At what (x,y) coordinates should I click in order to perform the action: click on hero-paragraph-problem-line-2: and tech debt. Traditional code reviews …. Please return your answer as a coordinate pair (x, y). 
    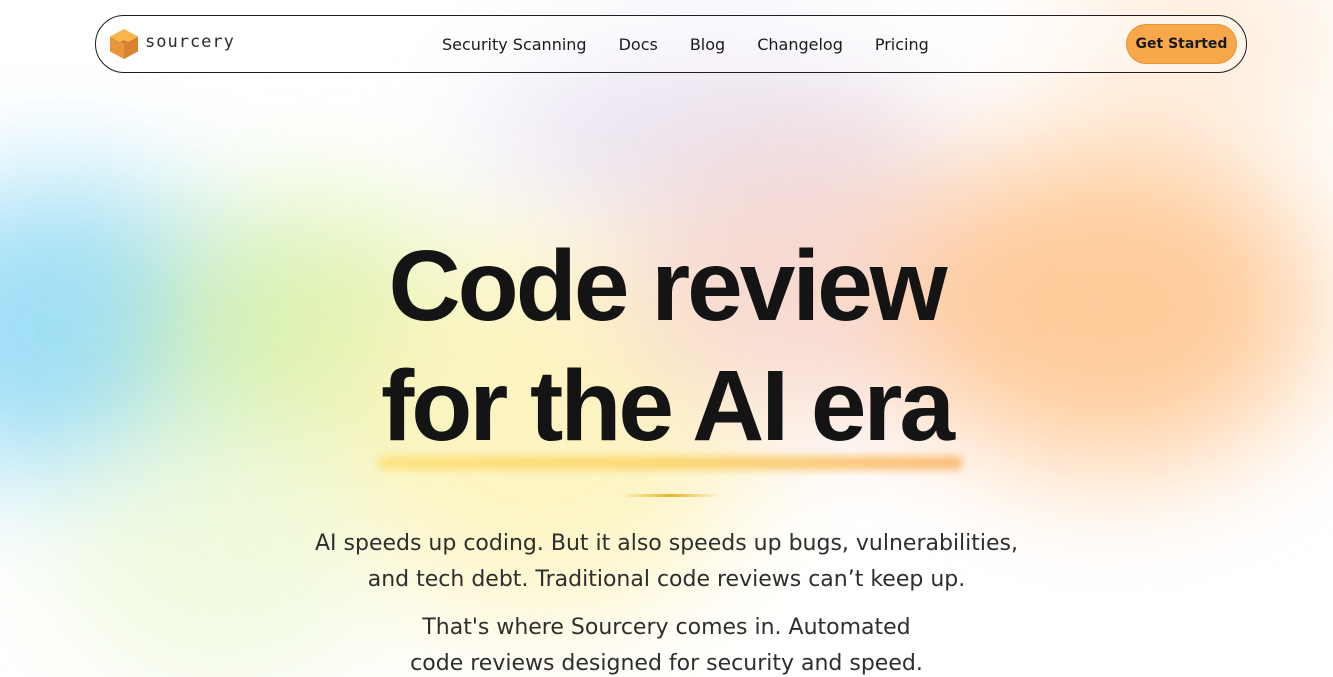
    Looking at the image, I should click on (666, 579).